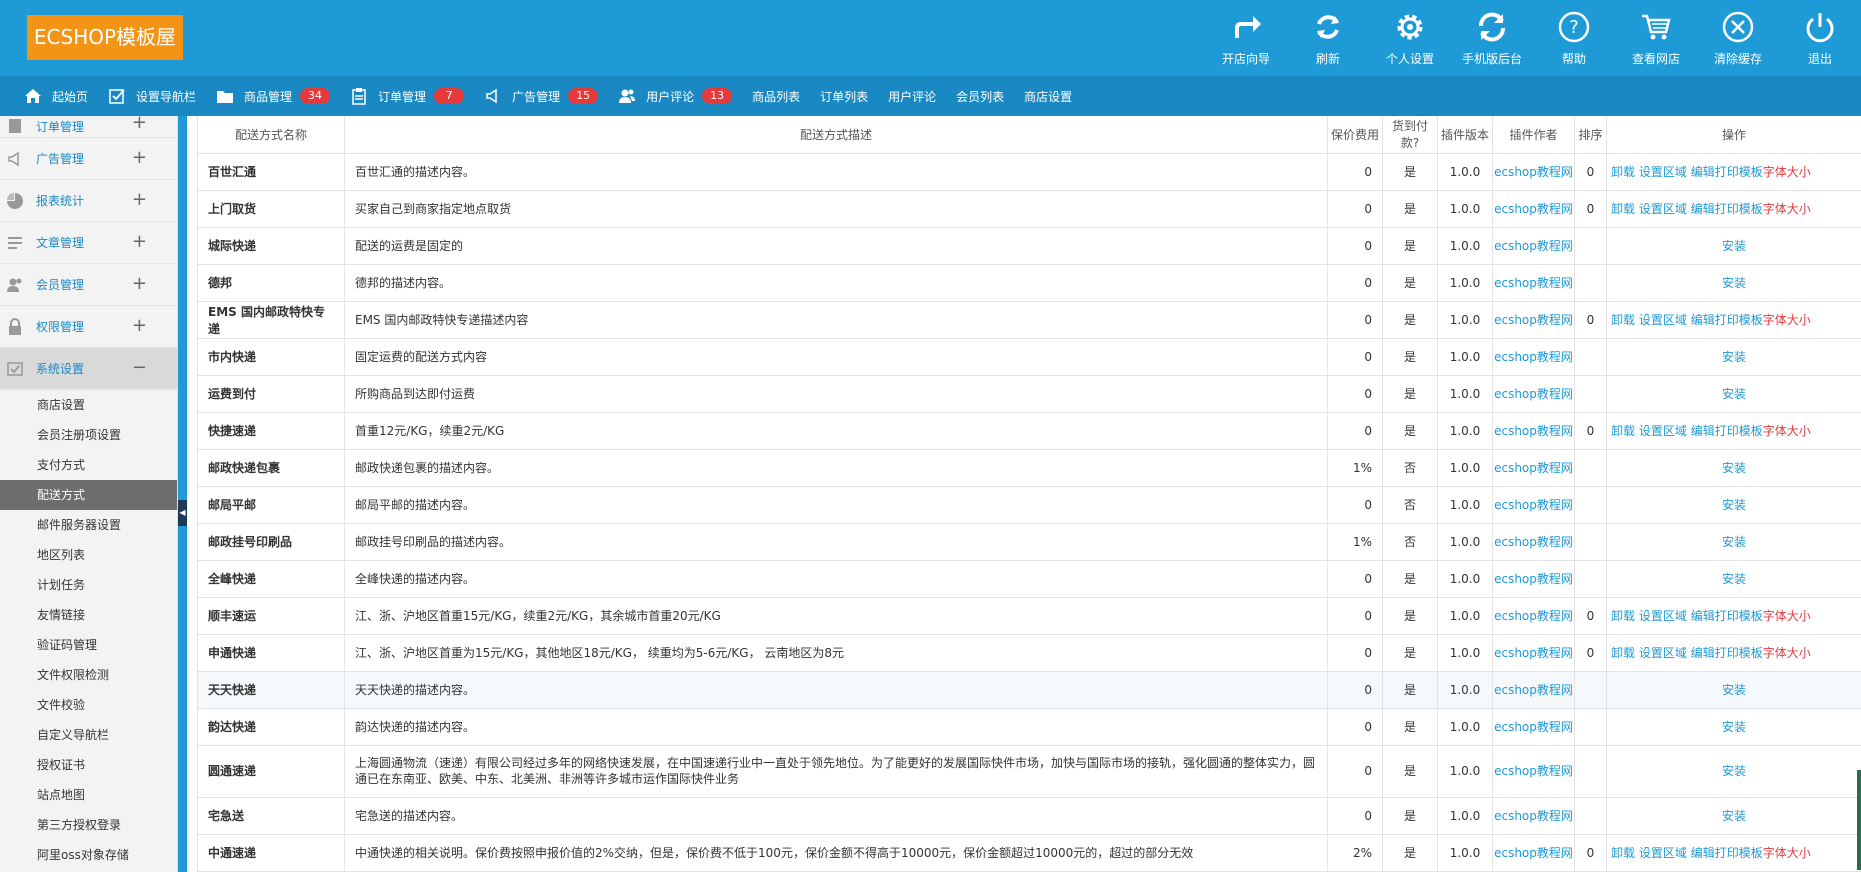 The width and height of the screenshot is (1861, 872). I want to click on sidebar-item-custom-nav: 自定义导航栏, so click(88, 735).